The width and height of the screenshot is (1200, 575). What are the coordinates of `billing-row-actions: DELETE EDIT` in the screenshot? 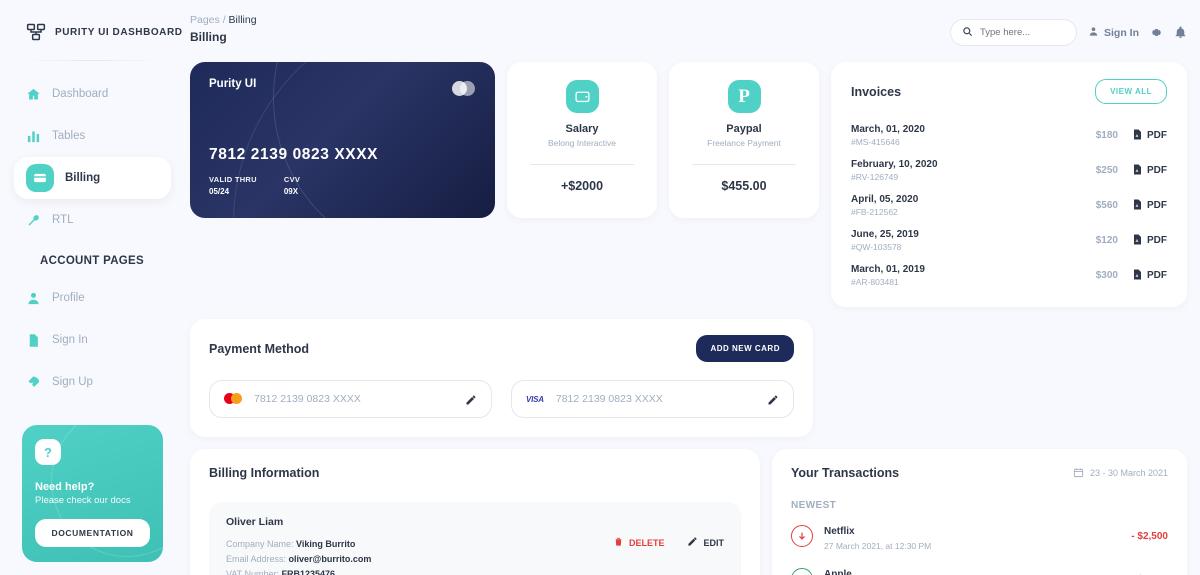 It's located at (668, 542).